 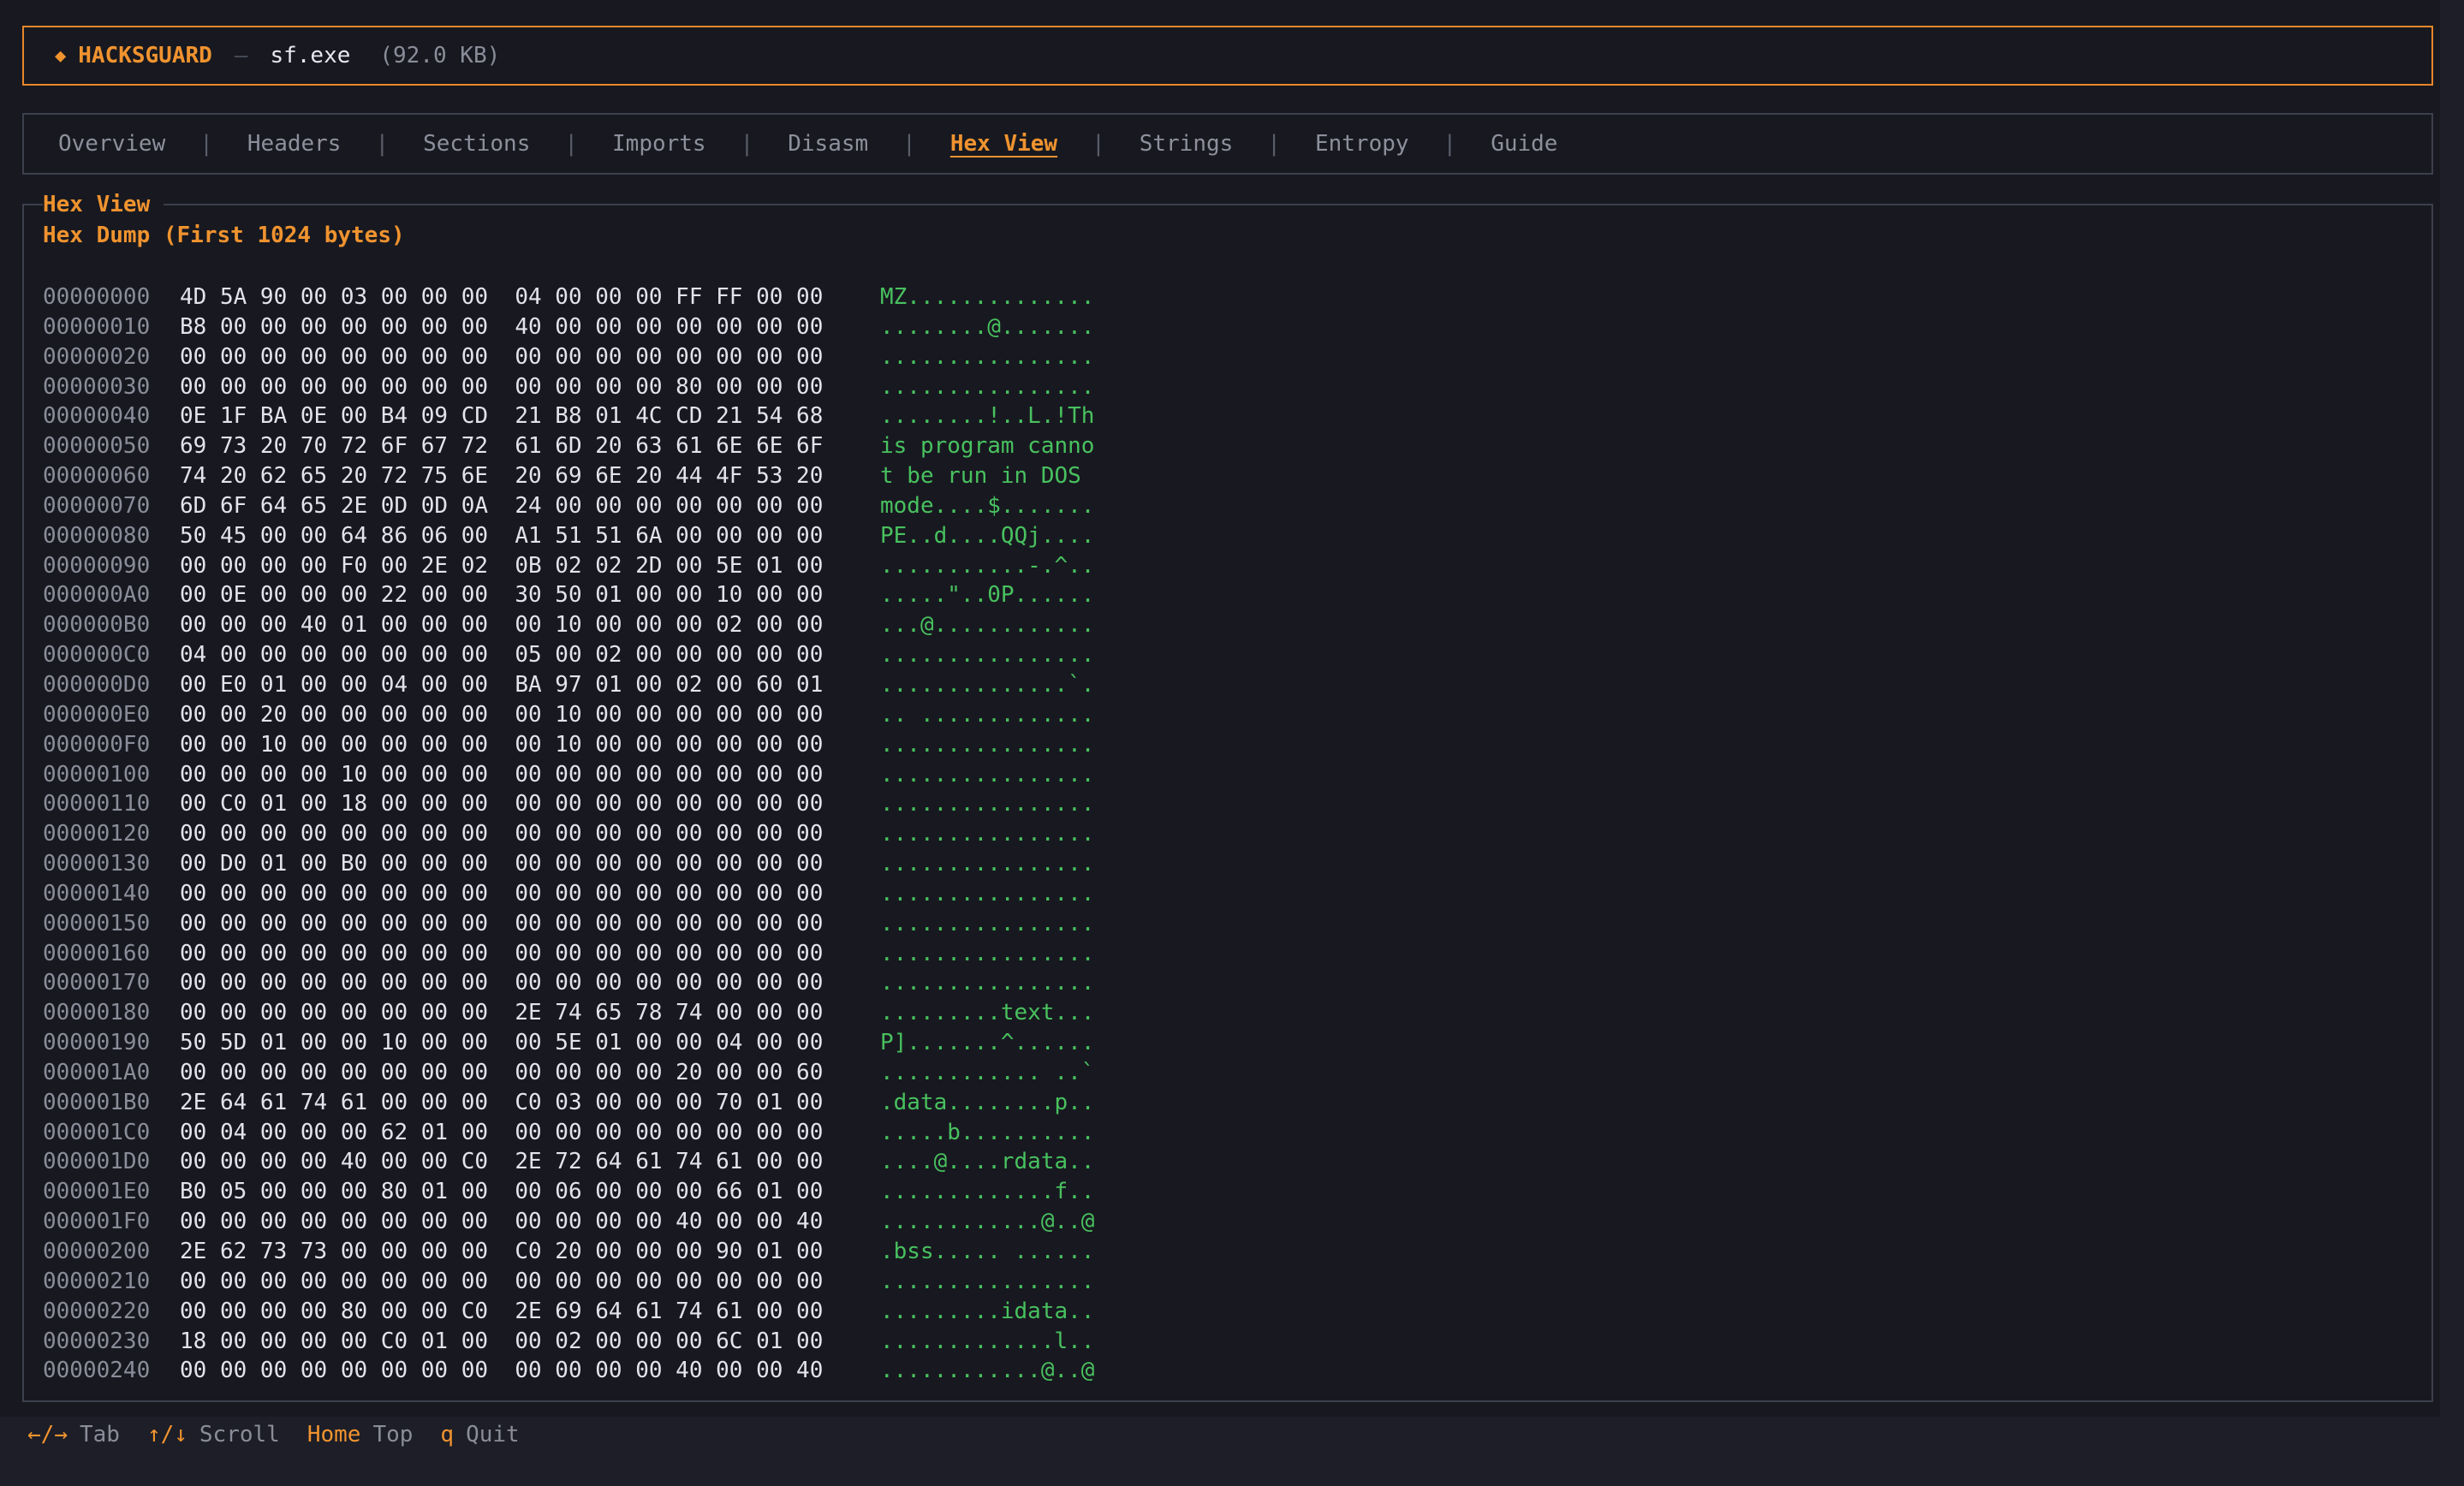 I want to click on row-offset: 000000F0, so click(x=97, y=744).